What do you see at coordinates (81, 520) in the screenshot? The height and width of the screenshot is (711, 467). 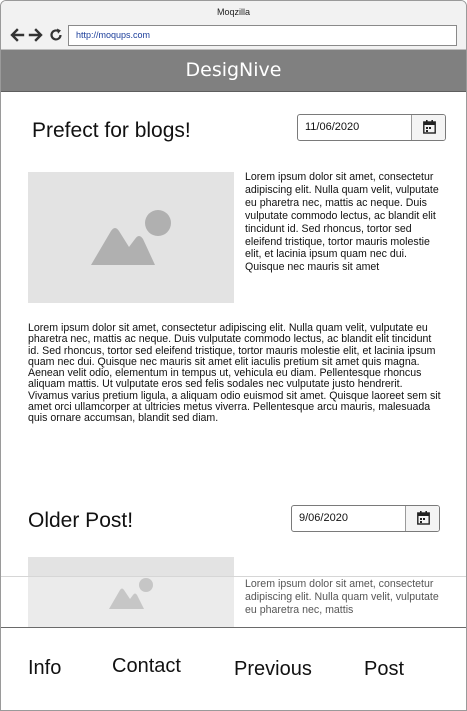 I see `post-title: Older Post!` at bounding box center [81, 520].